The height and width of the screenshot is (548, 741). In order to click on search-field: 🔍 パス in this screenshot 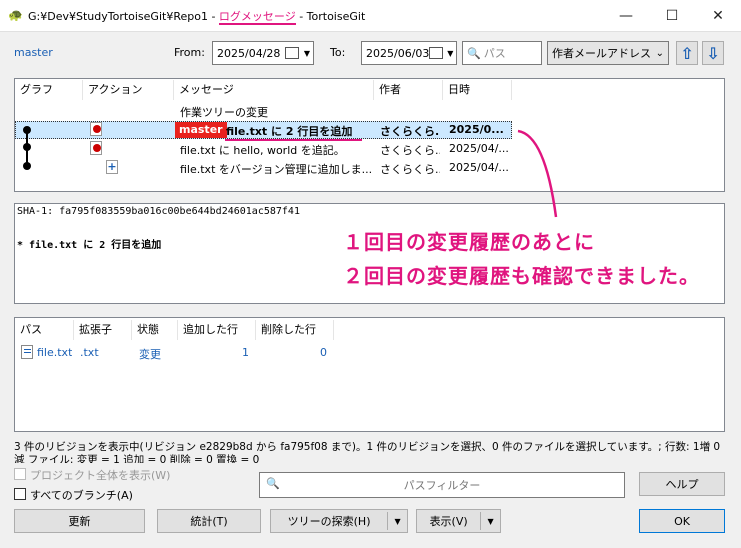, I will do `click(502, 53)`.